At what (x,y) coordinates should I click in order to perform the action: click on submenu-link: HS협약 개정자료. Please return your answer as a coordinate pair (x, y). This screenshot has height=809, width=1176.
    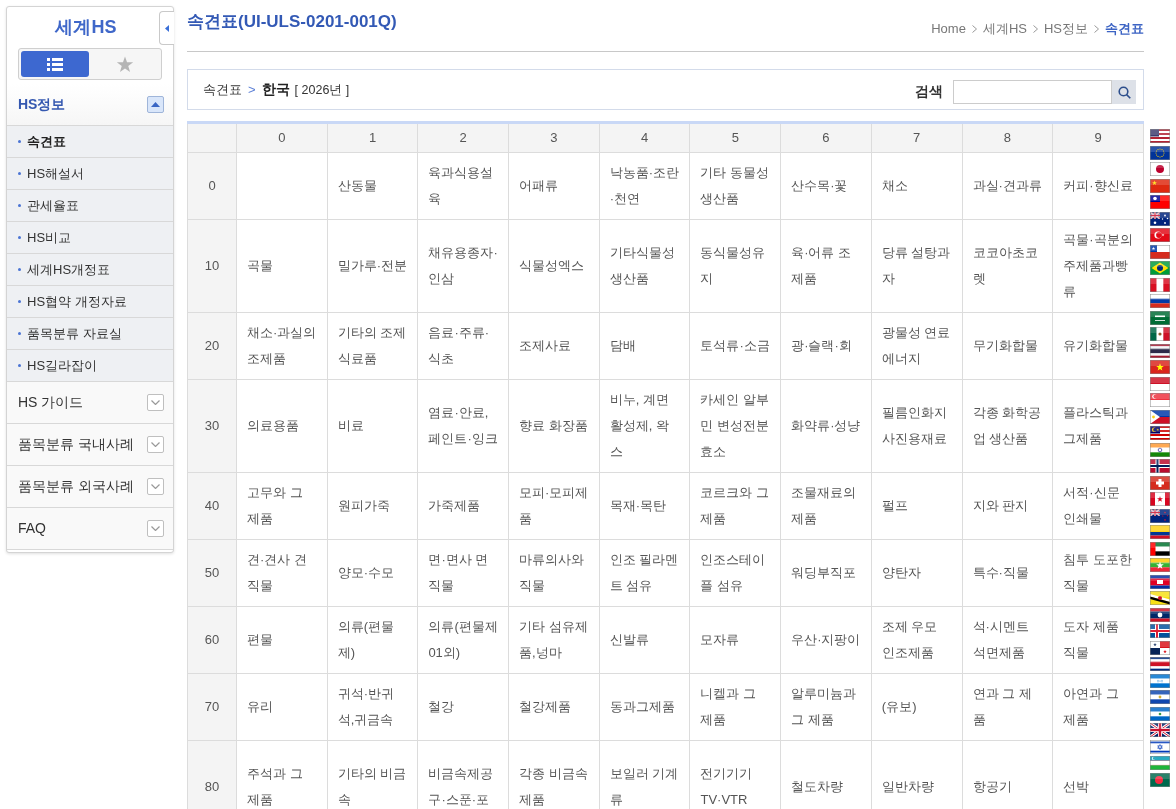
    Looking at the image, I should click on (90, 302).